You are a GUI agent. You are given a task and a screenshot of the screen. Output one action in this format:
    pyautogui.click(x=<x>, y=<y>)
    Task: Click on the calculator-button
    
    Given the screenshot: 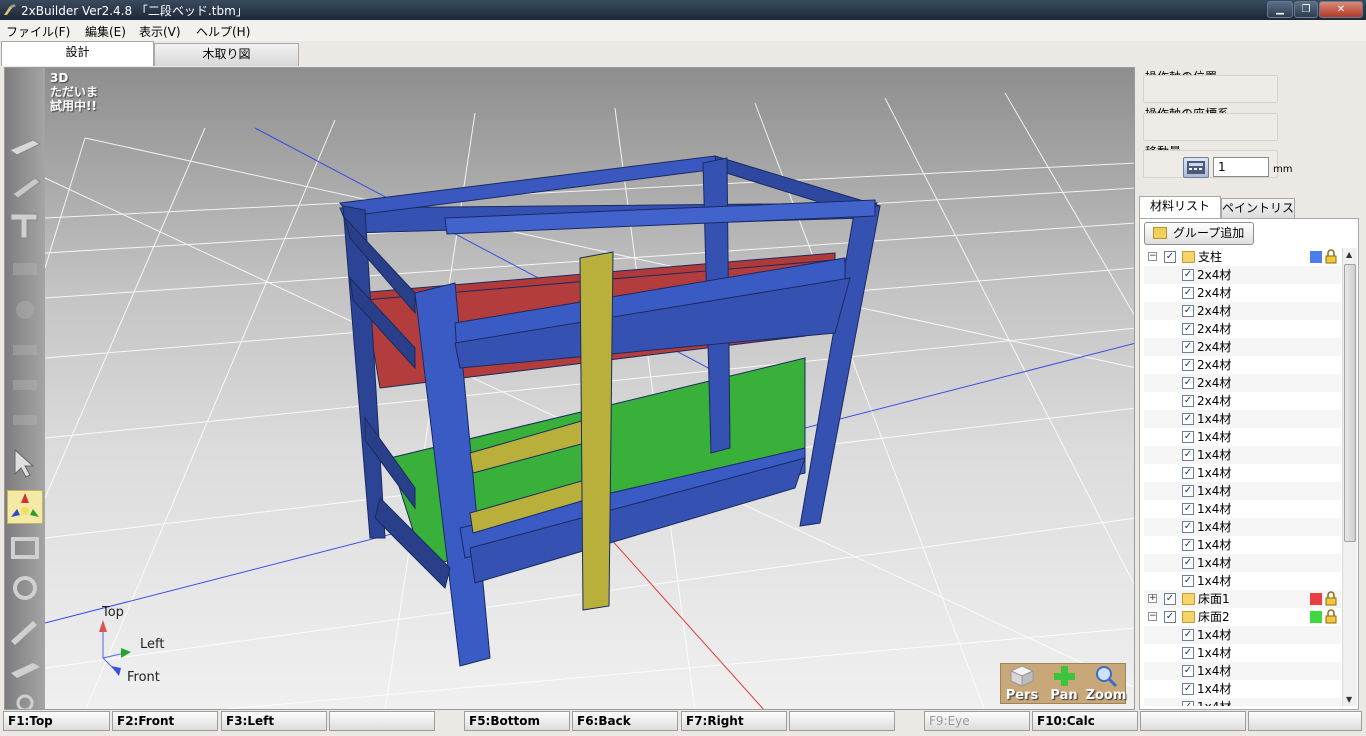 What is the action you would take?
    pyautogui.click(x=1196, y=167)
    